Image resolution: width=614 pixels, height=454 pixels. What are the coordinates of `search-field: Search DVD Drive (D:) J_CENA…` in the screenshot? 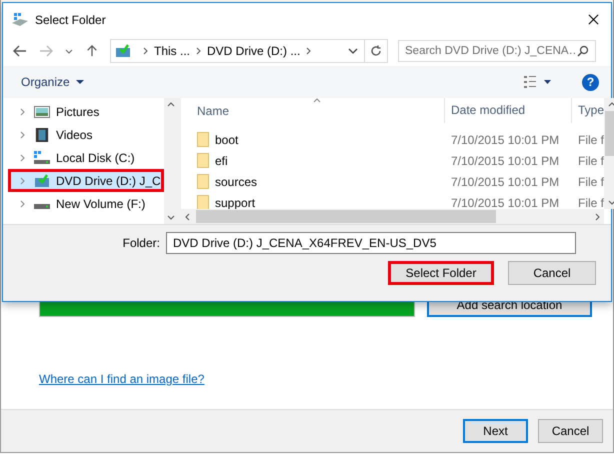 It's located at (497, 51).